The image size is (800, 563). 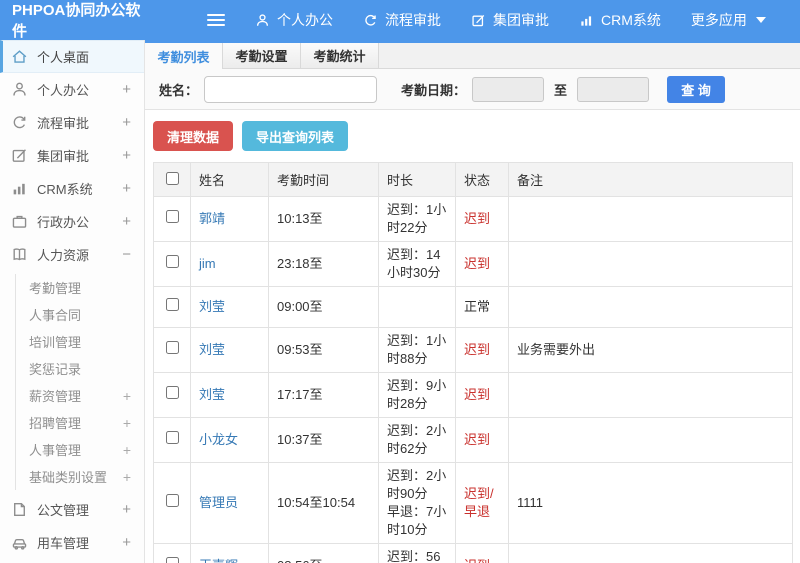 I want to click on date-end-input, so click(x=613, y=89).